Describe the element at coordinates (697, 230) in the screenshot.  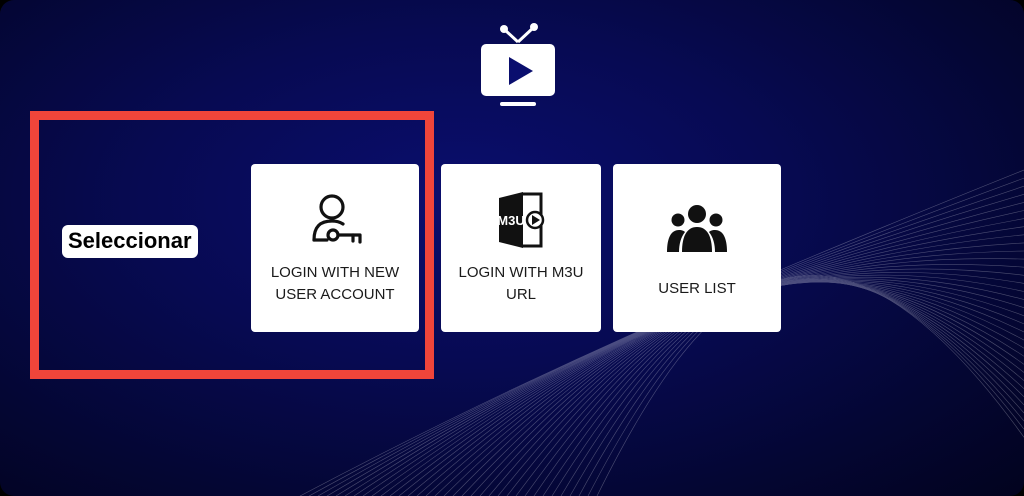
I see `users-group-icon` at that location.